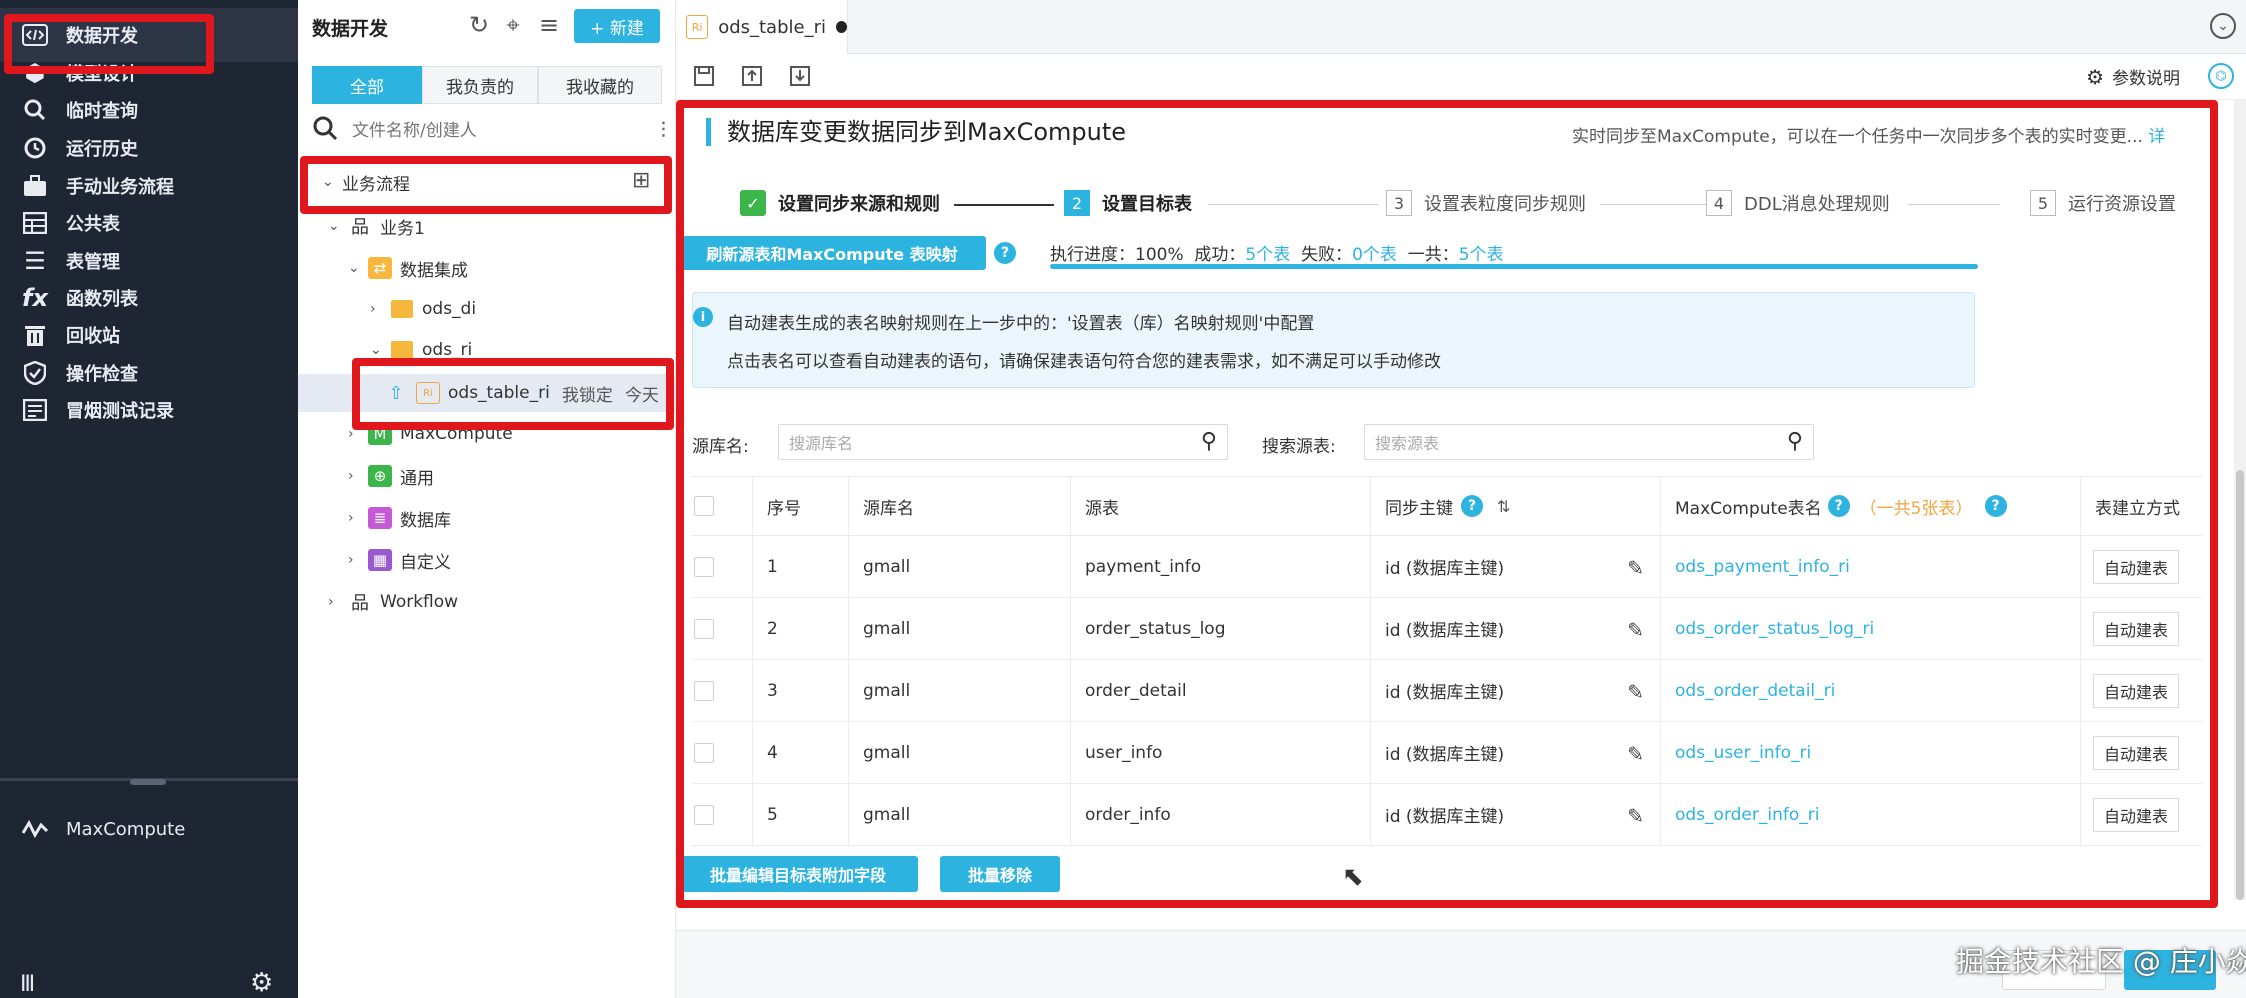  Describe the element at coordinates (800, 76) in the screenshot. I see `deploy-icon` at that location.